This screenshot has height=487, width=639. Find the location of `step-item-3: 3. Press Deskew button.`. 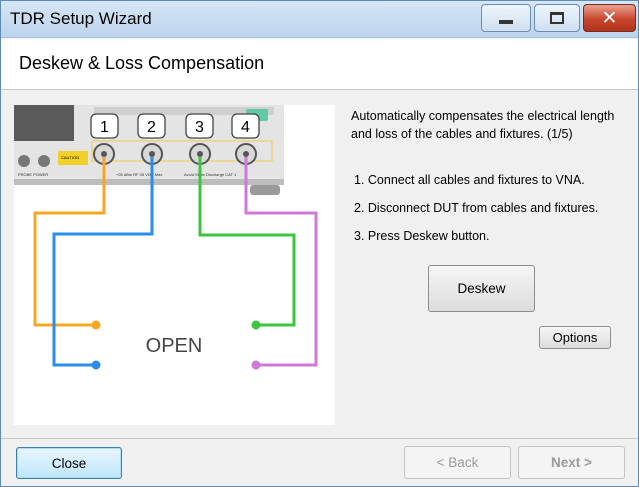

step-item-3: 3. Press Deskew button. is located at coordinates (422, 236).